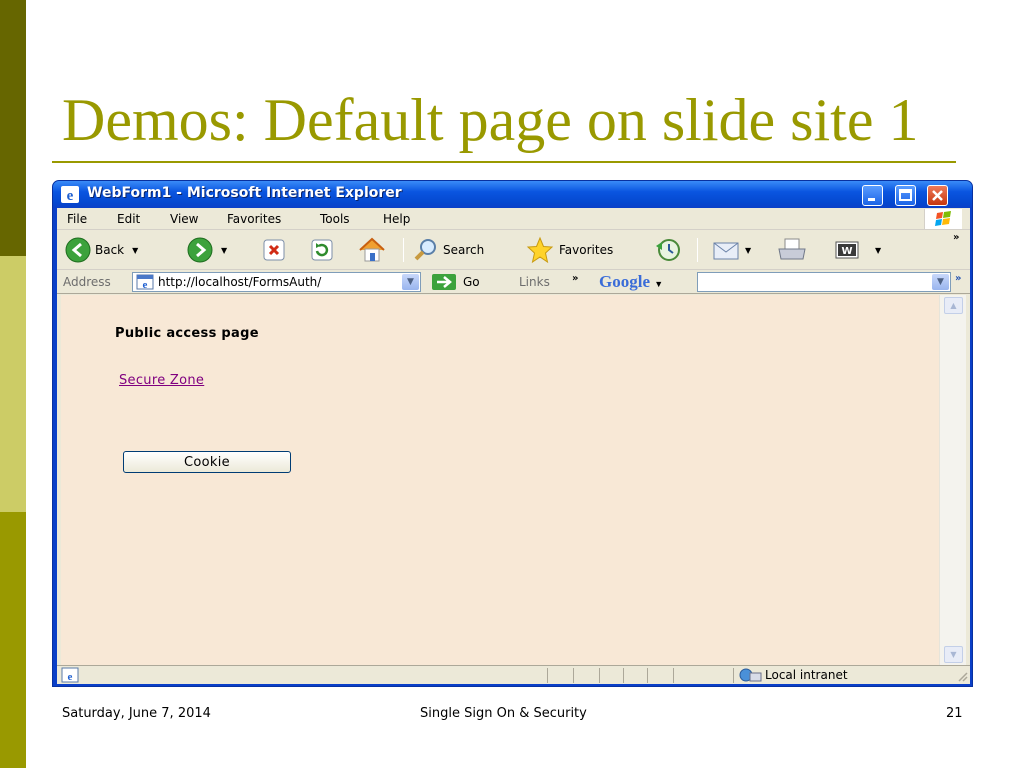 Image resolution: width=1024 pixels, height=768 pixels. I want to click on google-label: Google, so click(624, 281).